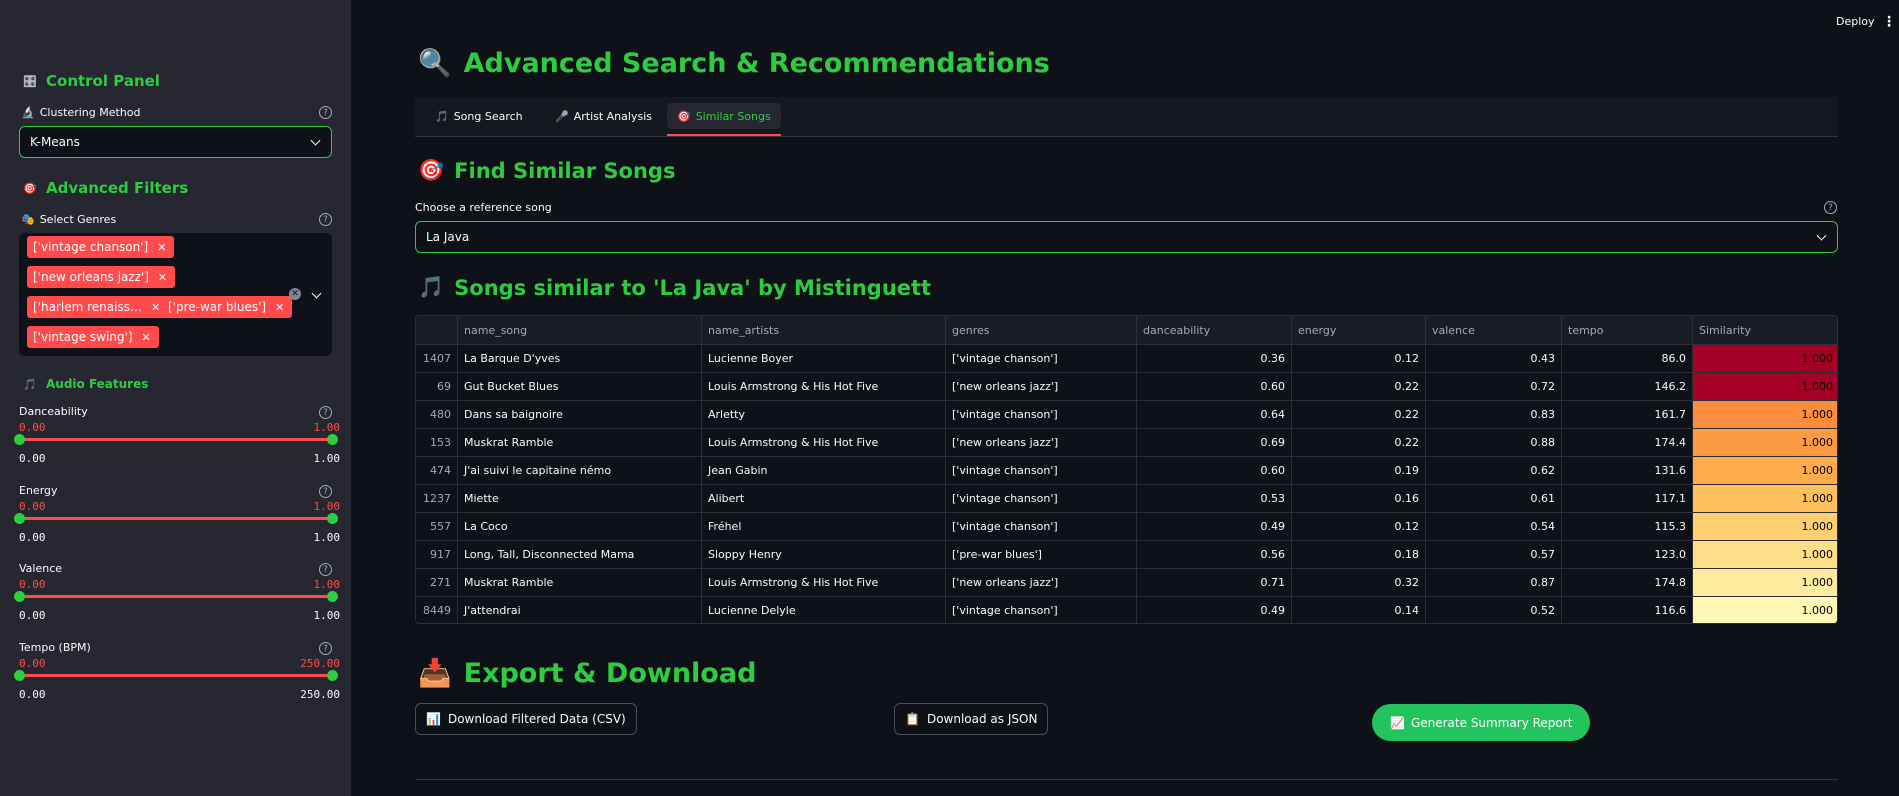 Image resolution: width=1899 pixels, height=796 pixels. What do you see at coordinates (824, 582) in the screenshot?
I see `cell-name-artists: Louis Armstrong & His Hot Five` at bounding box center [824, 582].